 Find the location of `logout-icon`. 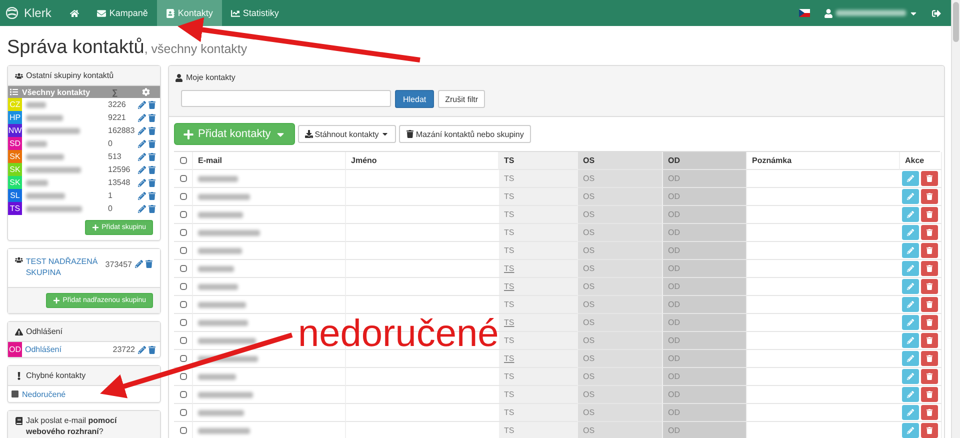

logout-icon is located at coordinates (936, 13).